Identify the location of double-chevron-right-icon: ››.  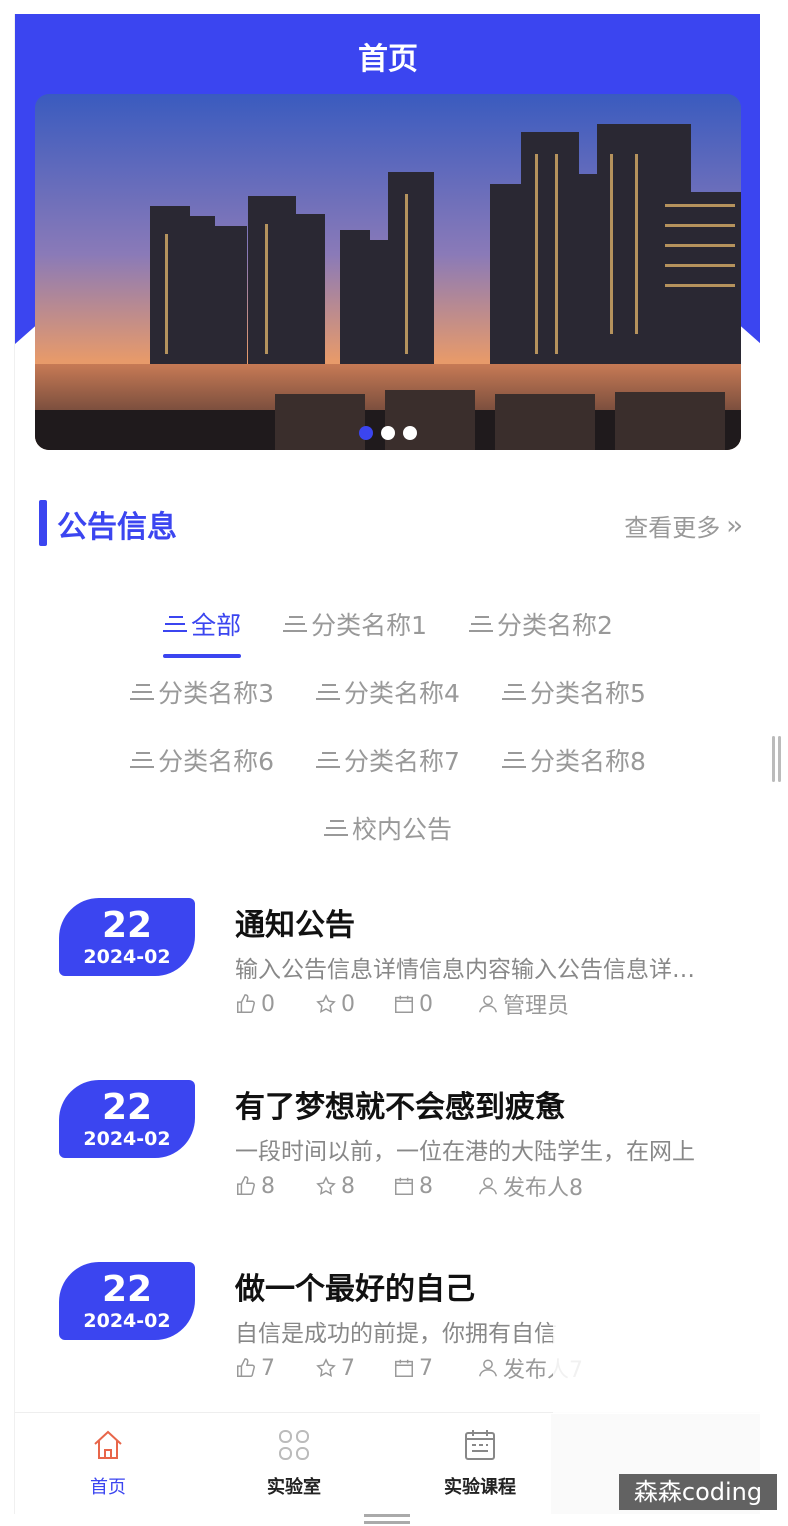
(734, 525).